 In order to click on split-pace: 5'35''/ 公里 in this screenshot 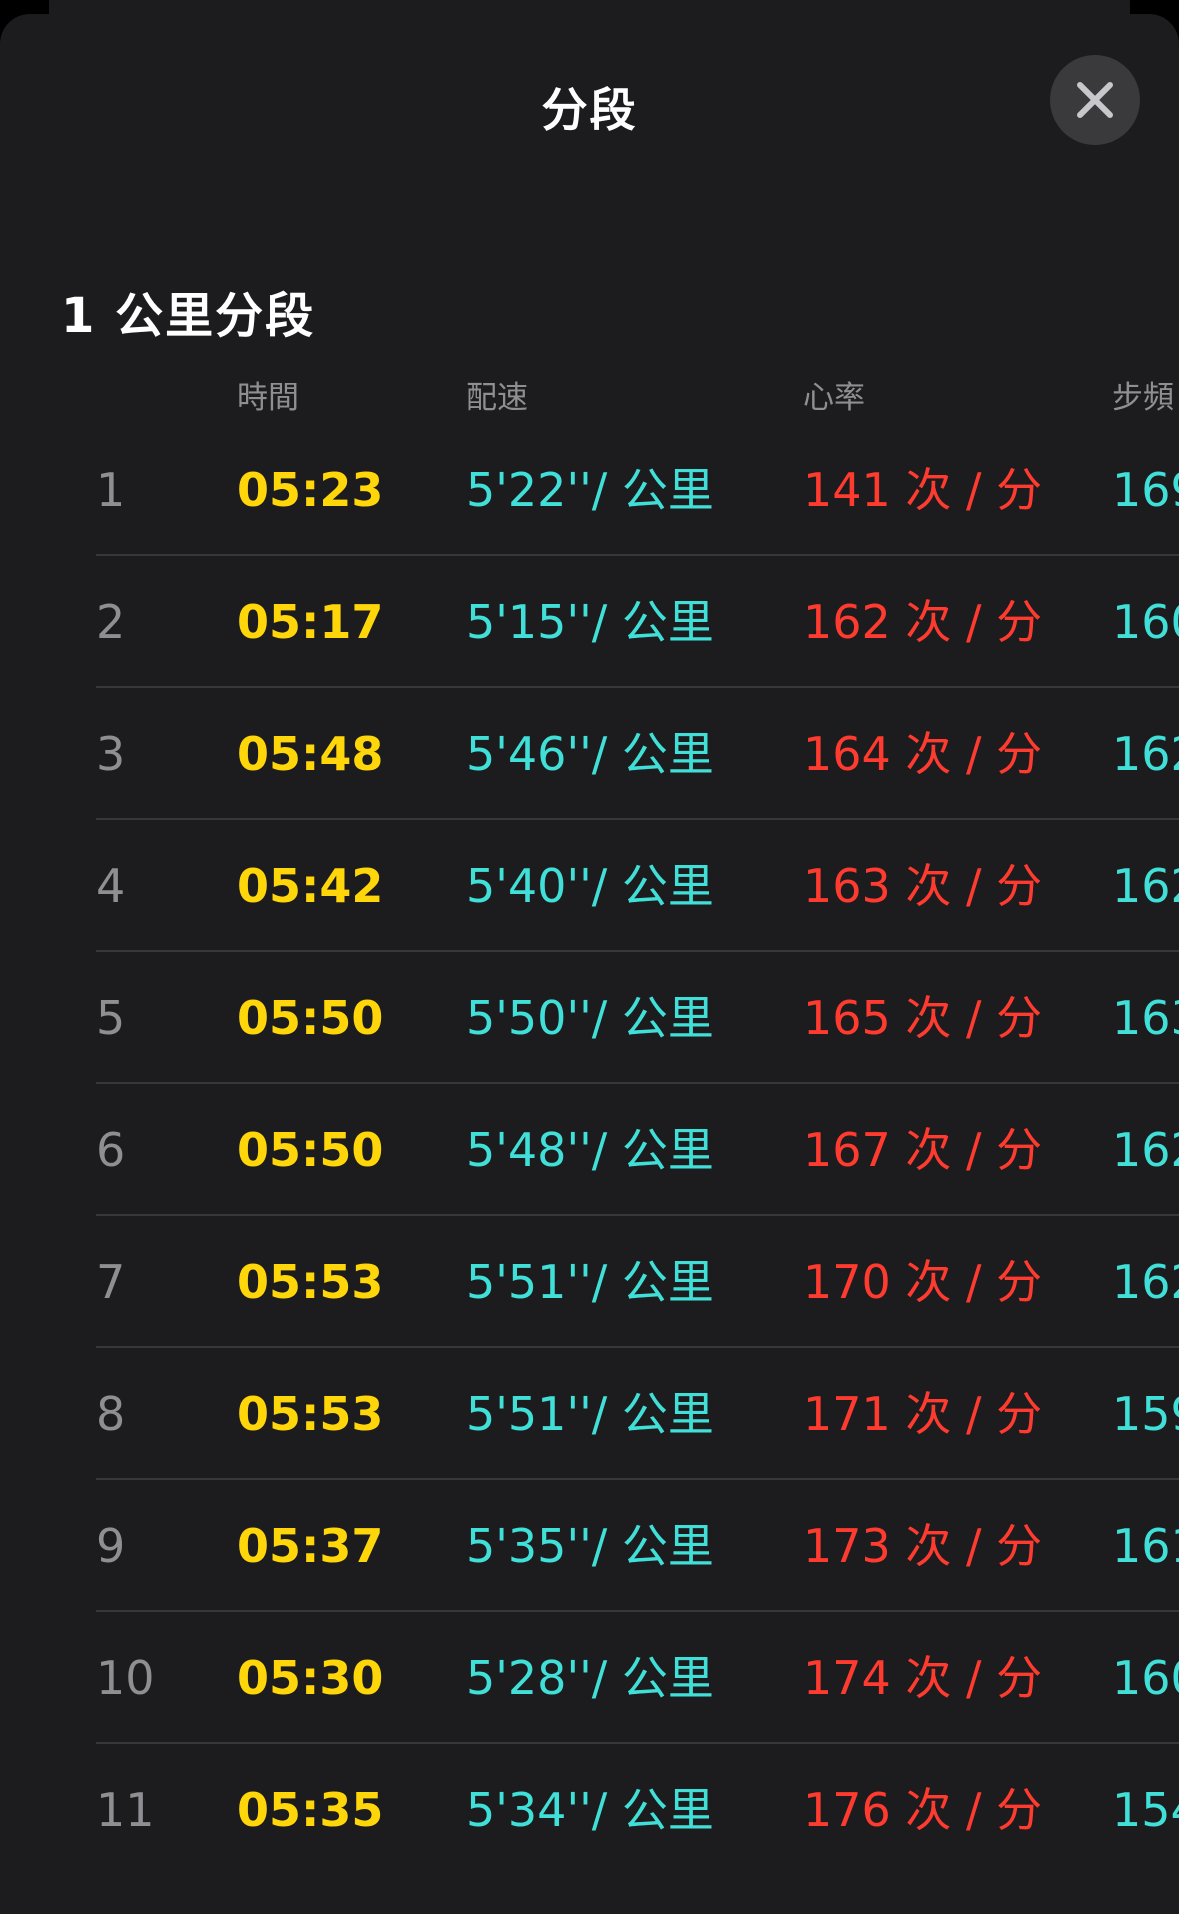, I will do `click(590, 1546)`.